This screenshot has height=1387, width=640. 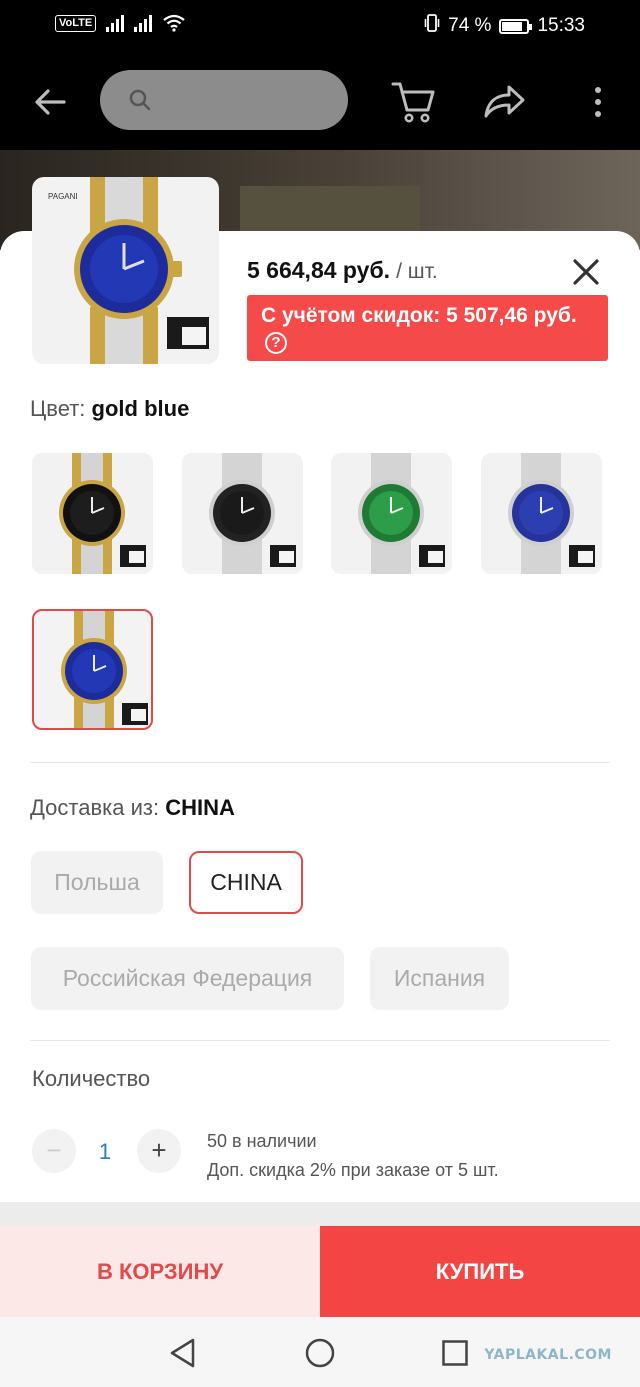 I want to click on volte-indicator: VoLTE, so click(x=76, y=23).